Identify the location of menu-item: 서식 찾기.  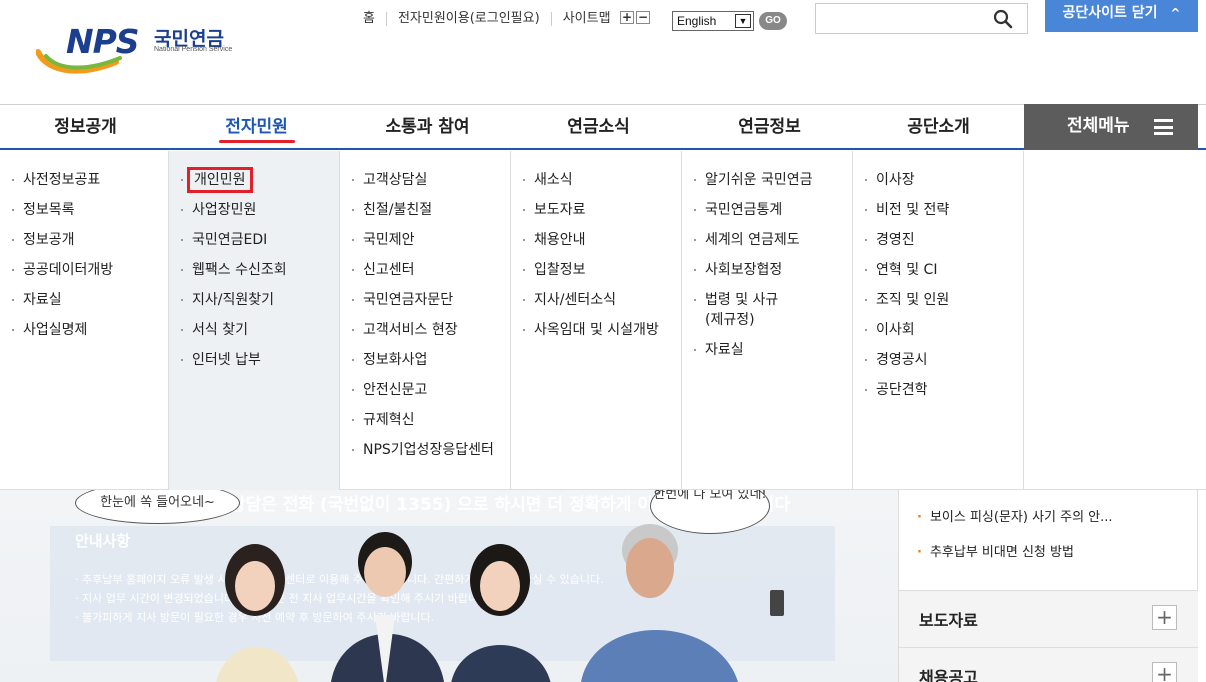
(254, 330).